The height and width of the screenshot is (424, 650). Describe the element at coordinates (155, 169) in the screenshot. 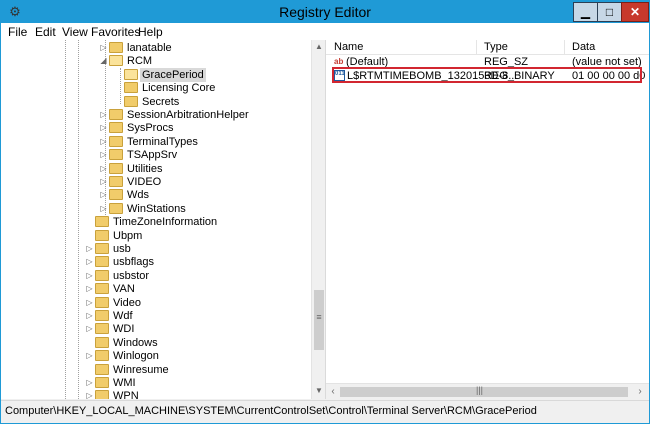

I see `tree-item-utilities: ▷ Utilities` at that location.